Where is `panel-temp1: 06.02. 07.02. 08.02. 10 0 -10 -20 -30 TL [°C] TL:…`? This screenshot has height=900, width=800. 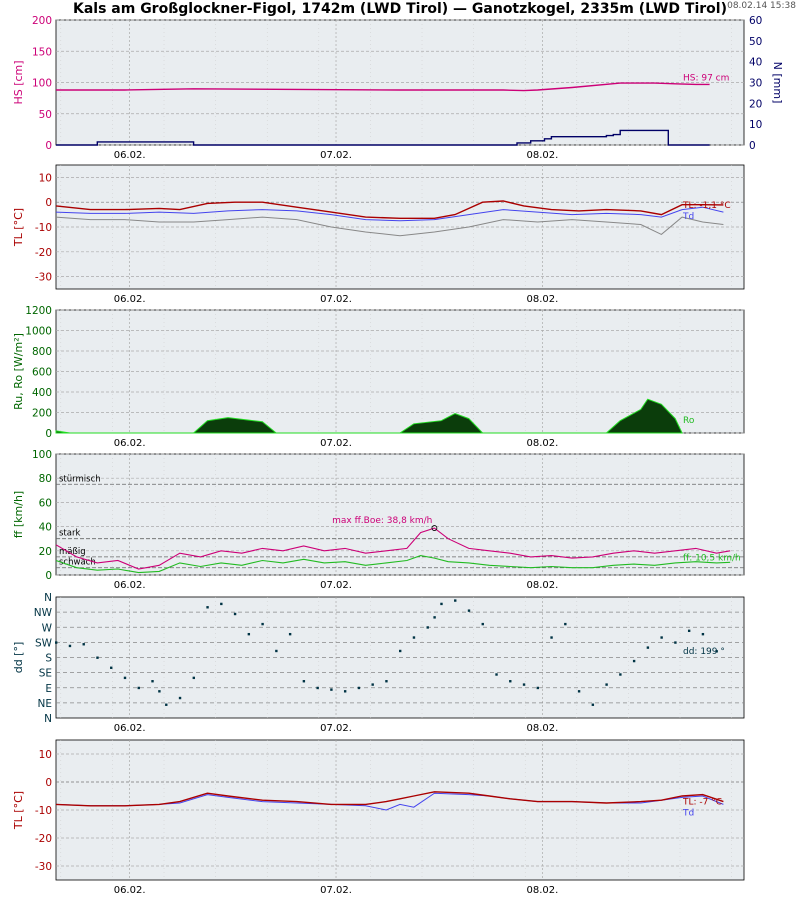
panel-temp1: 06.02. 07.02. 08.02. 10 0 -10 -20 -30 TL [°C] TL:… is located at coordinates (378, 234).